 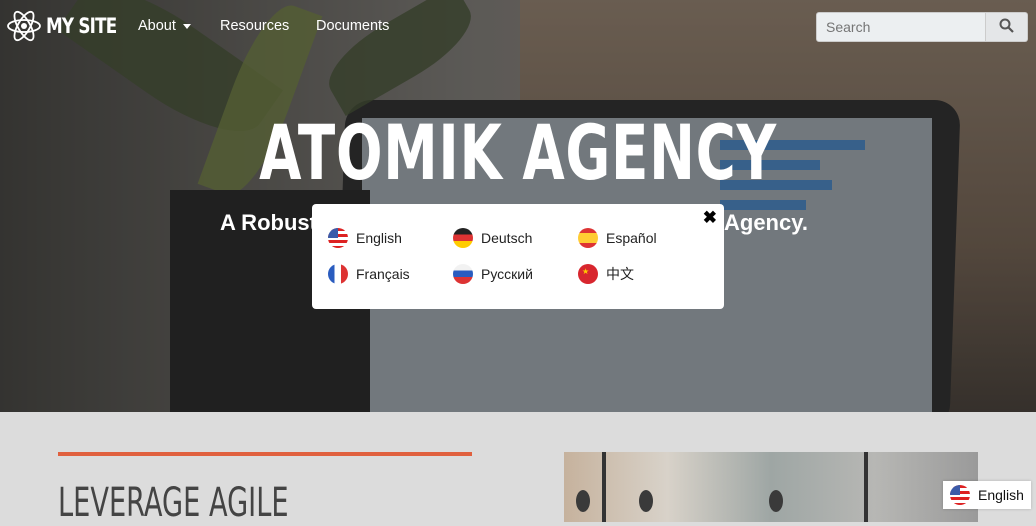 I want to click on fr-flag-icon, so click(x=338, y=274).